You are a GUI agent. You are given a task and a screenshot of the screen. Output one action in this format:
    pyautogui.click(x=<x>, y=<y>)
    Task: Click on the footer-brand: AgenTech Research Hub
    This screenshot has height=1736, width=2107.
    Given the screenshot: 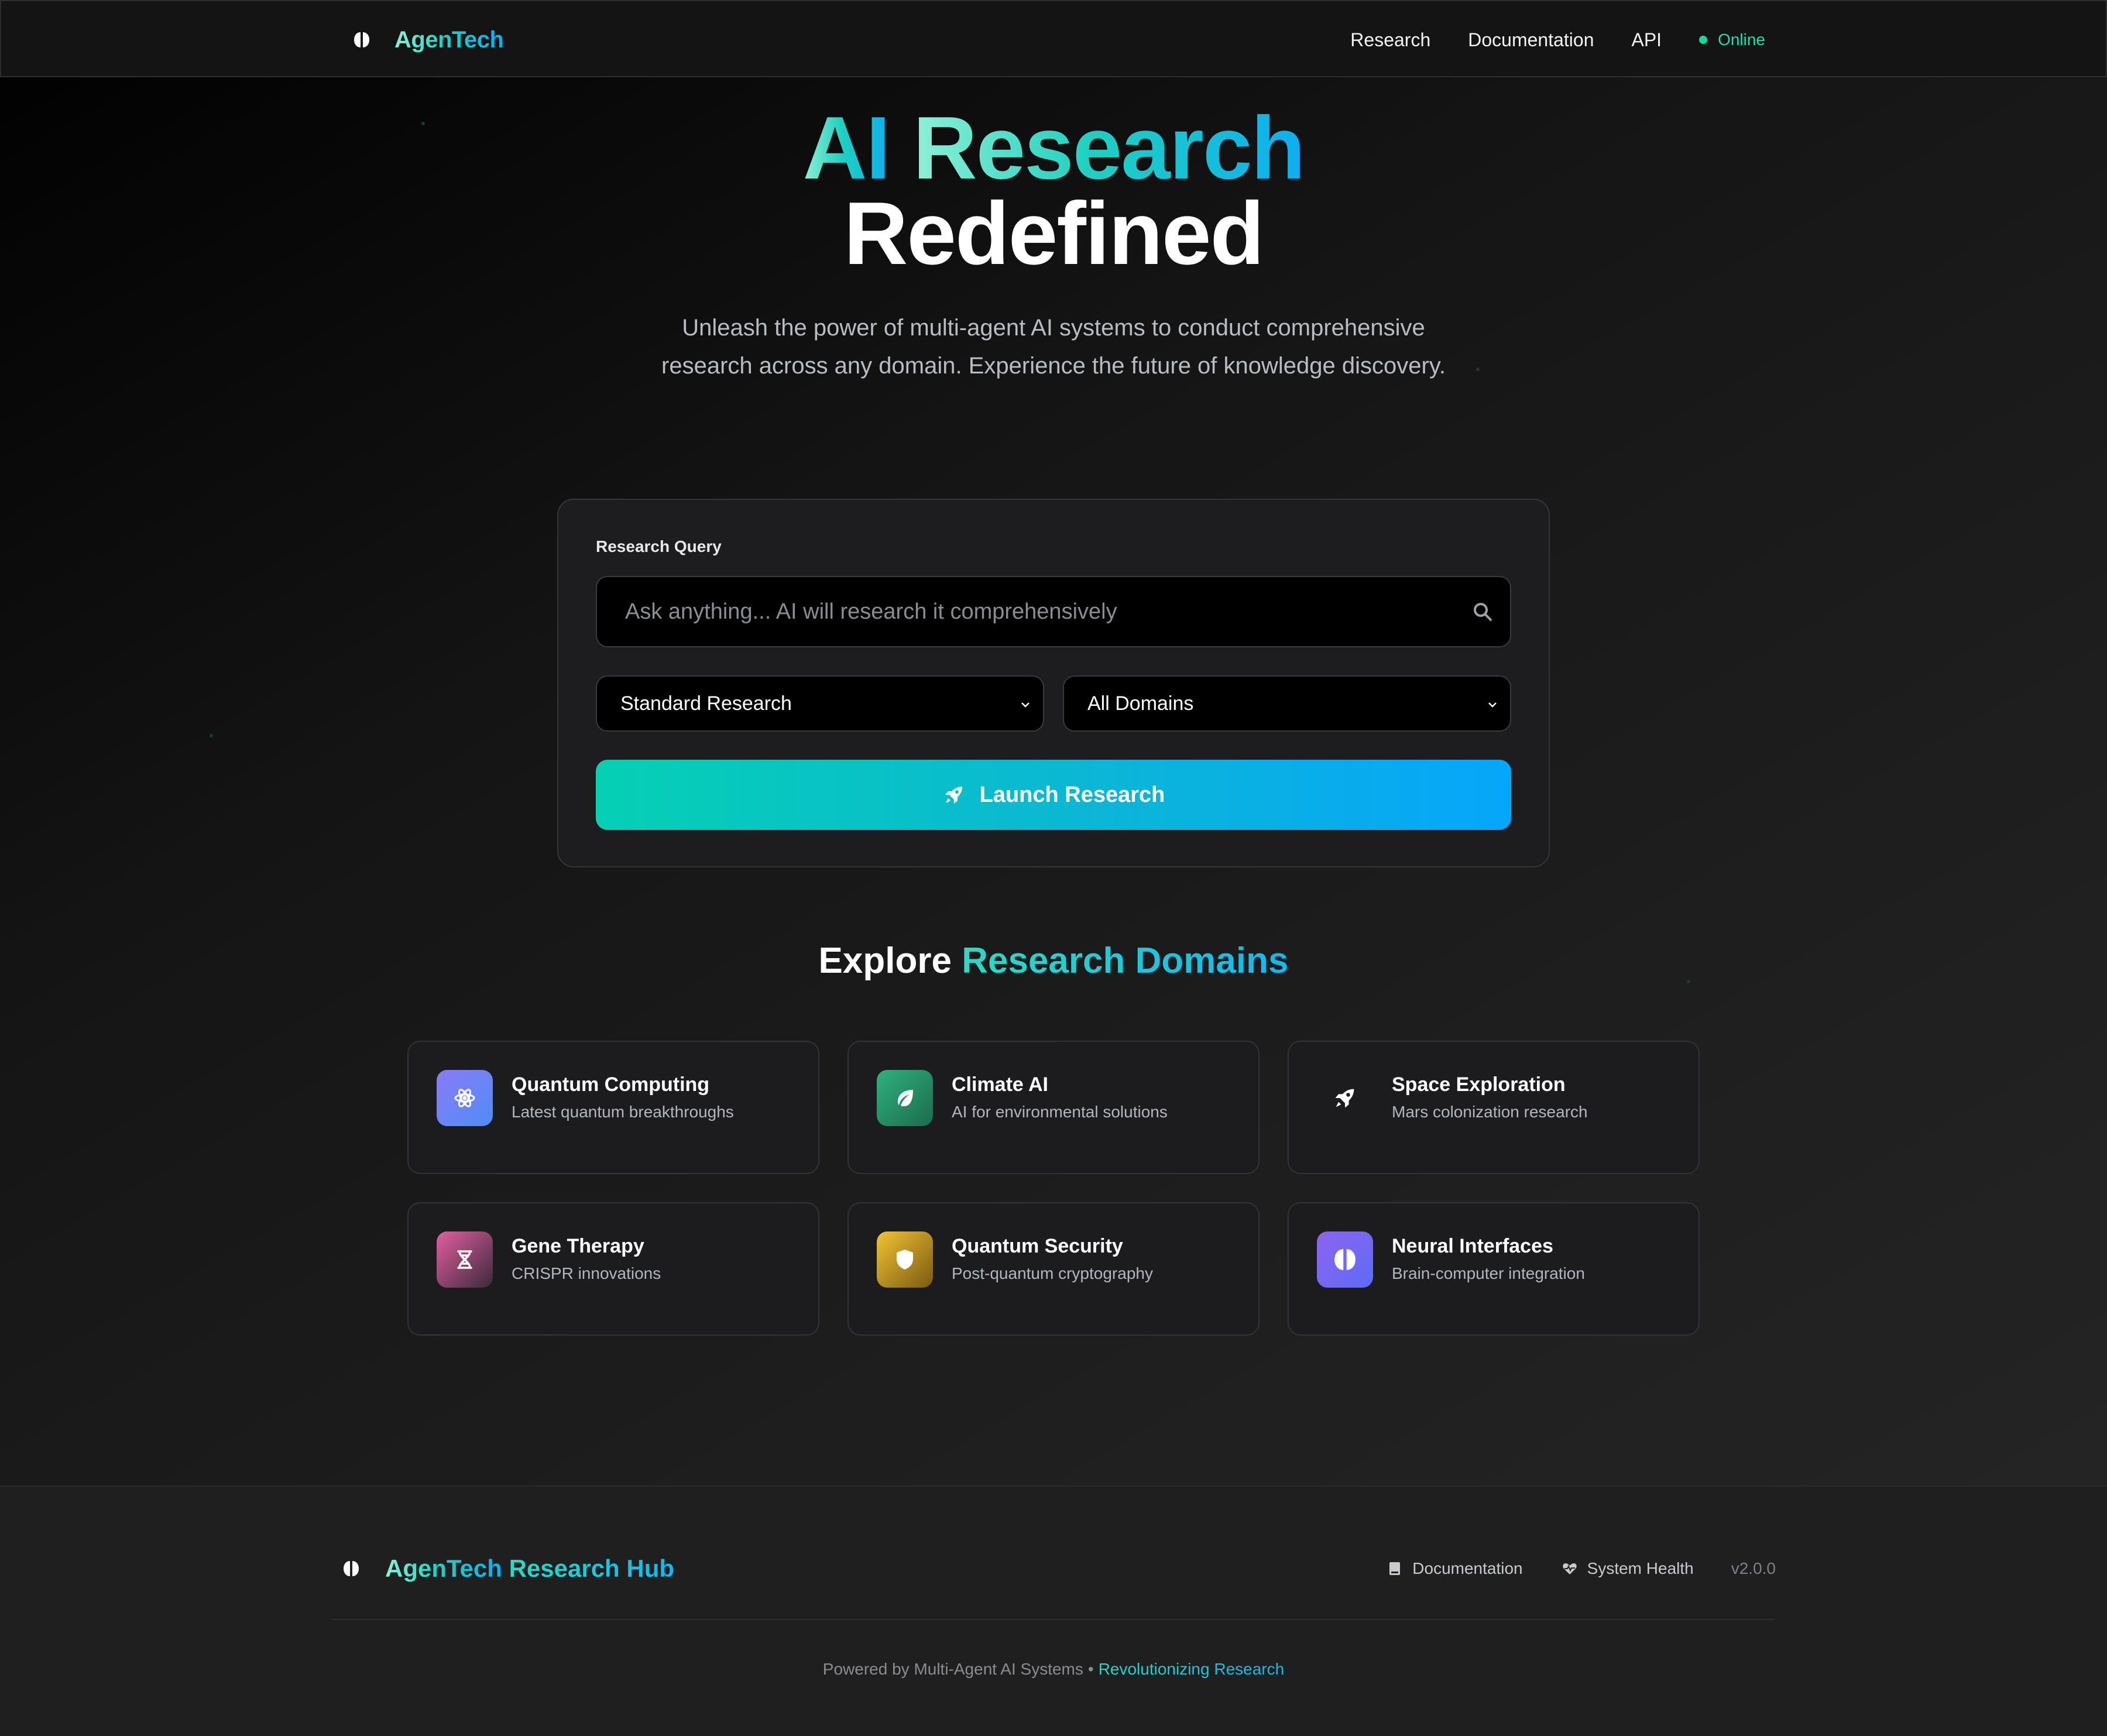 What is the action you would take?
    pyautogui.click(x=508, y=1569)
    